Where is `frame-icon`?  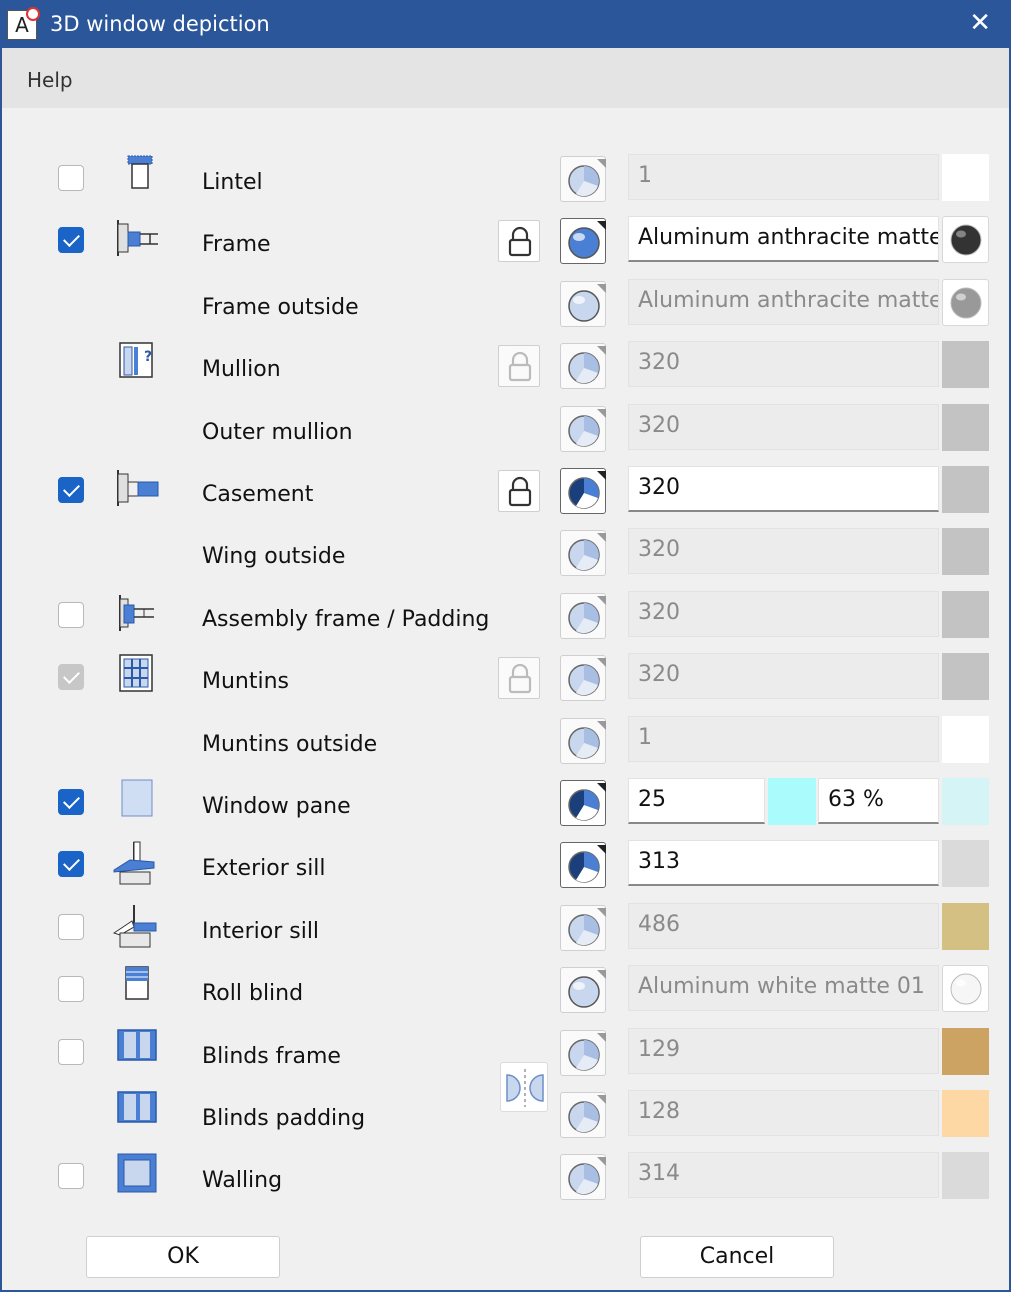
frame-icon is located at coordinates (137, 238).